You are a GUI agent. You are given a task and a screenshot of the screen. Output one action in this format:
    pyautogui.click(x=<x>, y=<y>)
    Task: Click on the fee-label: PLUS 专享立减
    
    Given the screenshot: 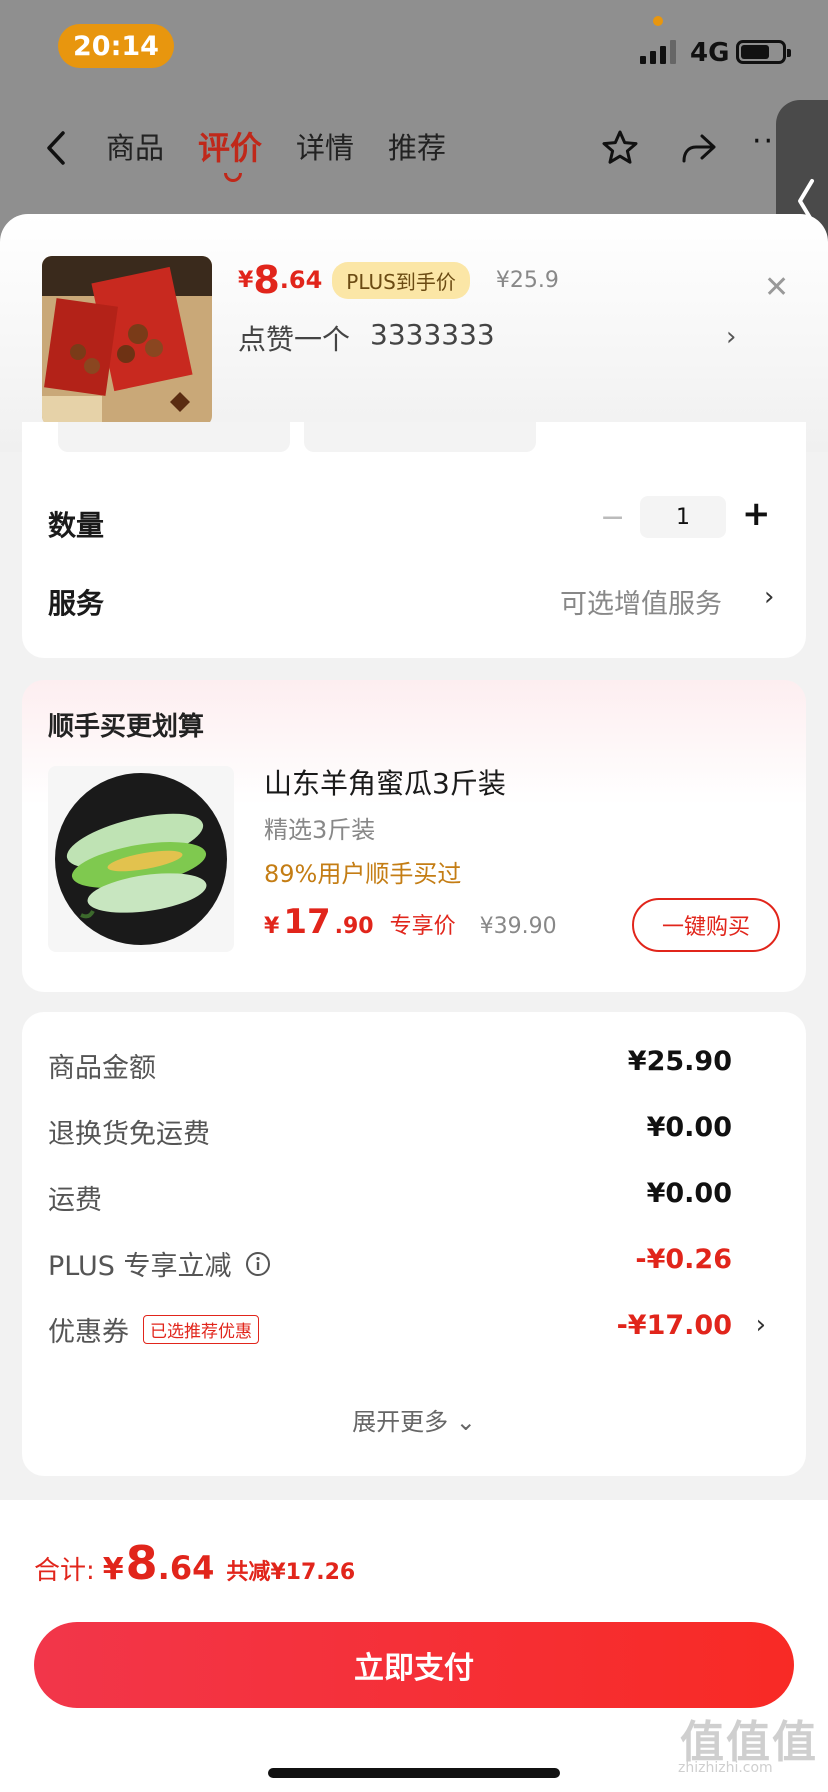 What is the action you would take?
    pyautogui.click(x=140, y=1266)
    